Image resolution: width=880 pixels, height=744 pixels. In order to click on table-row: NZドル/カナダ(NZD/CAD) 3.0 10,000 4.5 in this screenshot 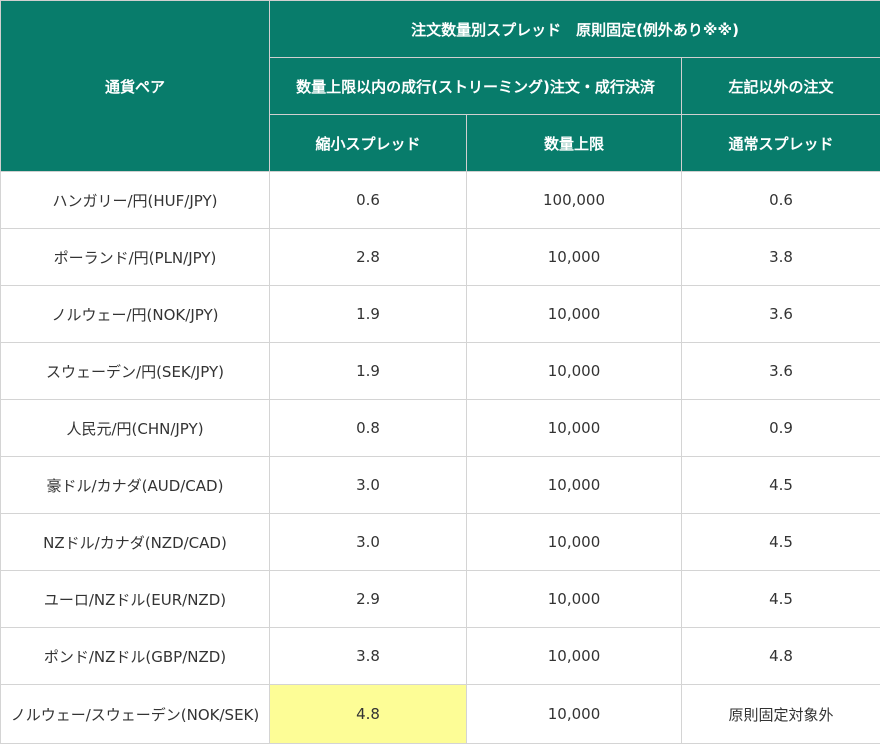, I will do `click(440, 542)`.